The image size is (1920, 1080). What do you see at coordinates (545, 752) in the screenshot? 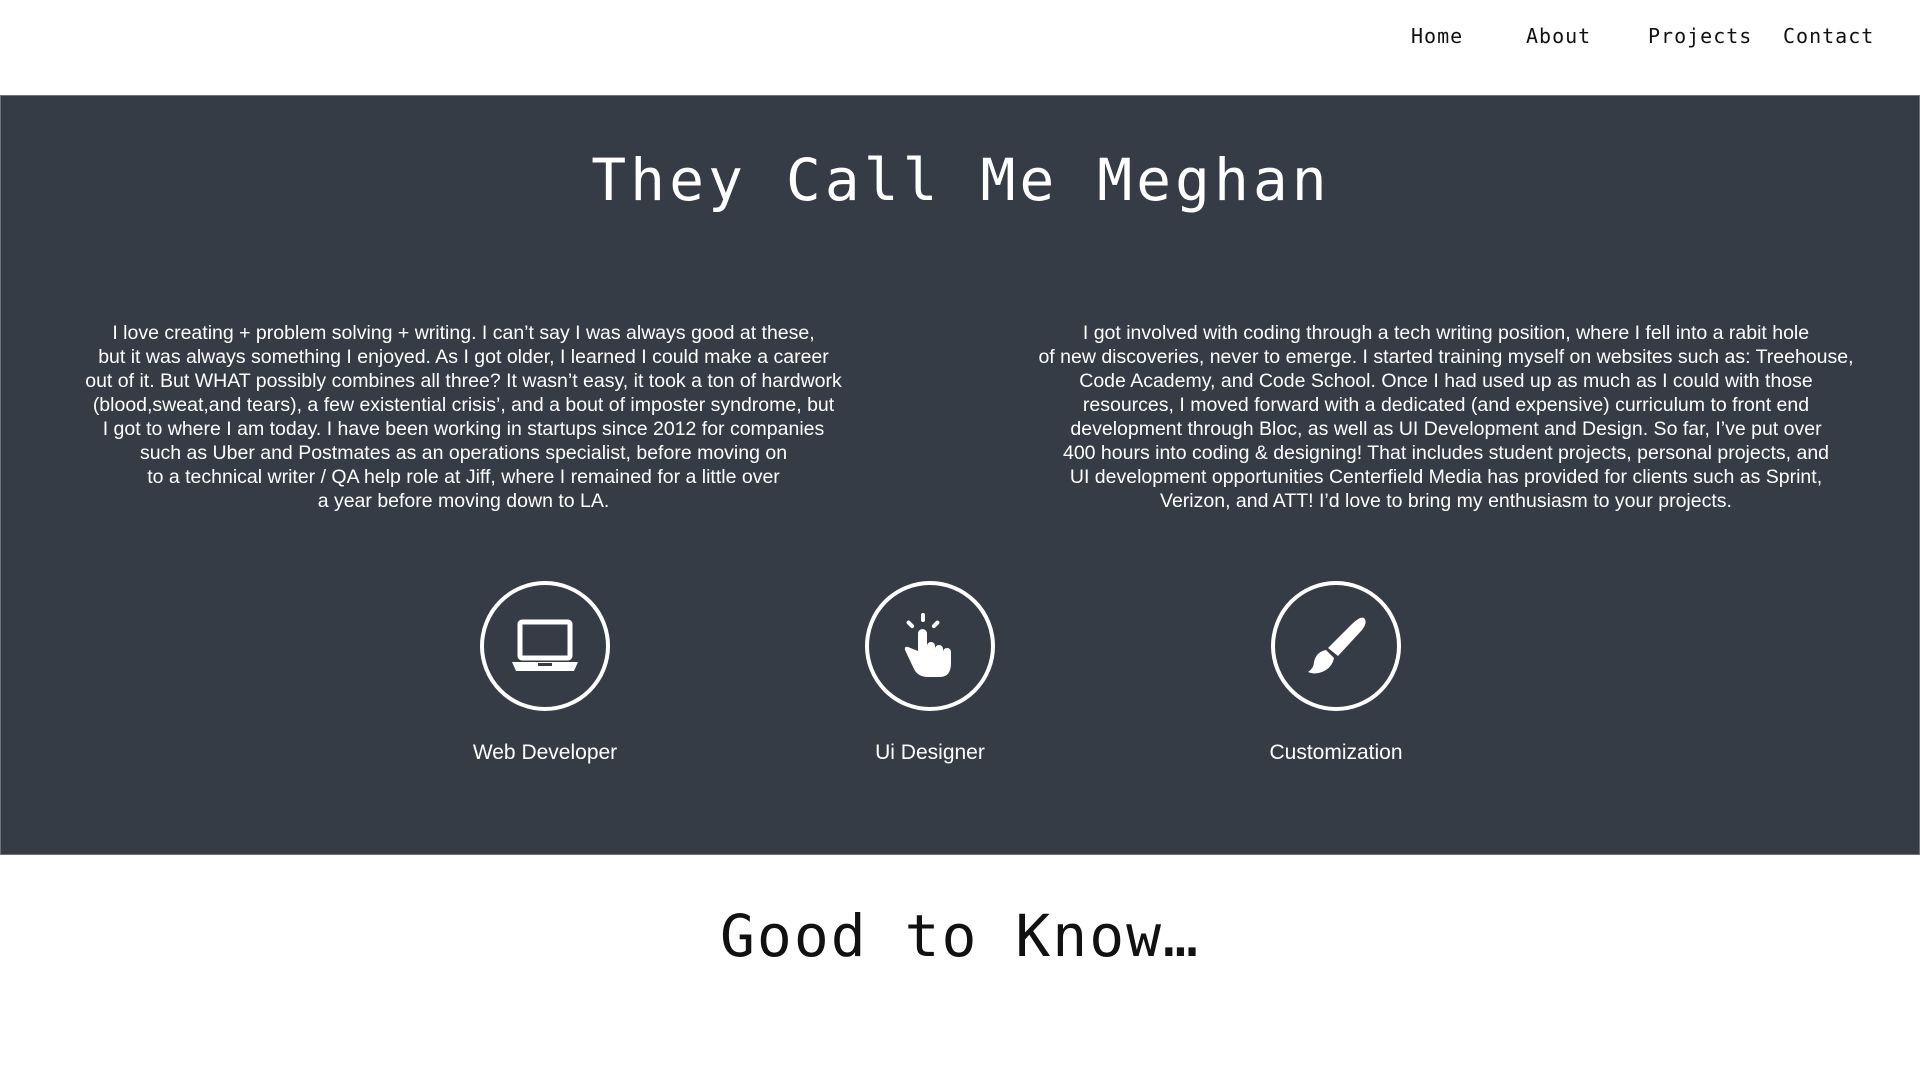
I see `skill-label: Web Developer` at bounding box center [545, 752].